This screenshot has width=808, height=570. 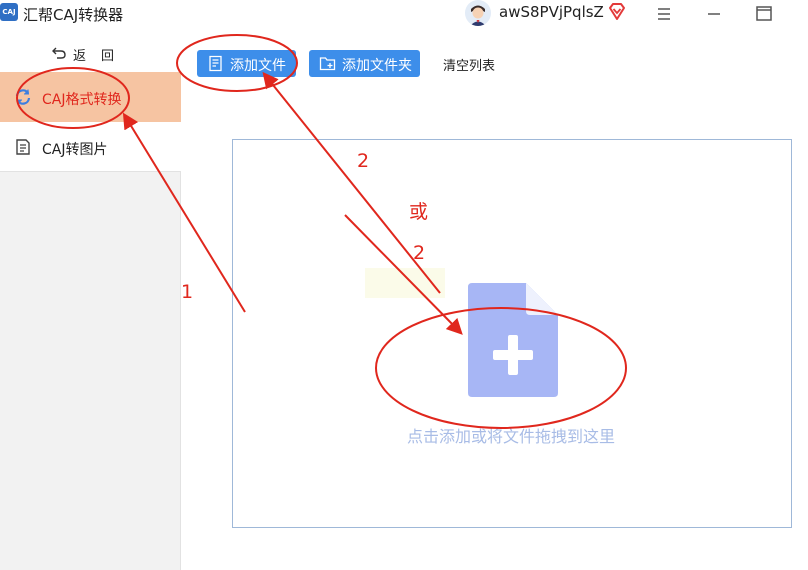 I want to click on back-button: 返 回, so click(x=90, y=52).